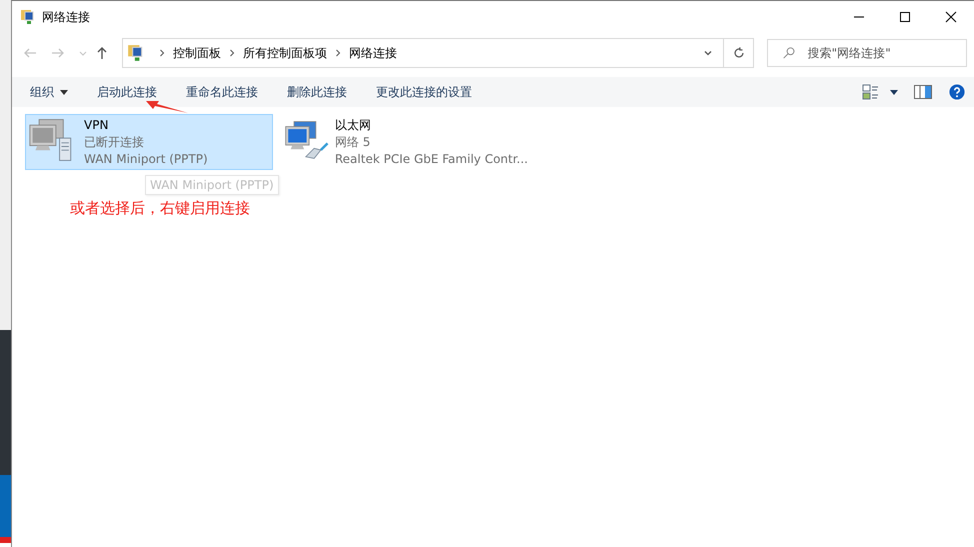 The height and width of the screenshot is (547, 974). Describe the element at coordinates (789, 53) in the screenshot. I see `search-icon` at that location.